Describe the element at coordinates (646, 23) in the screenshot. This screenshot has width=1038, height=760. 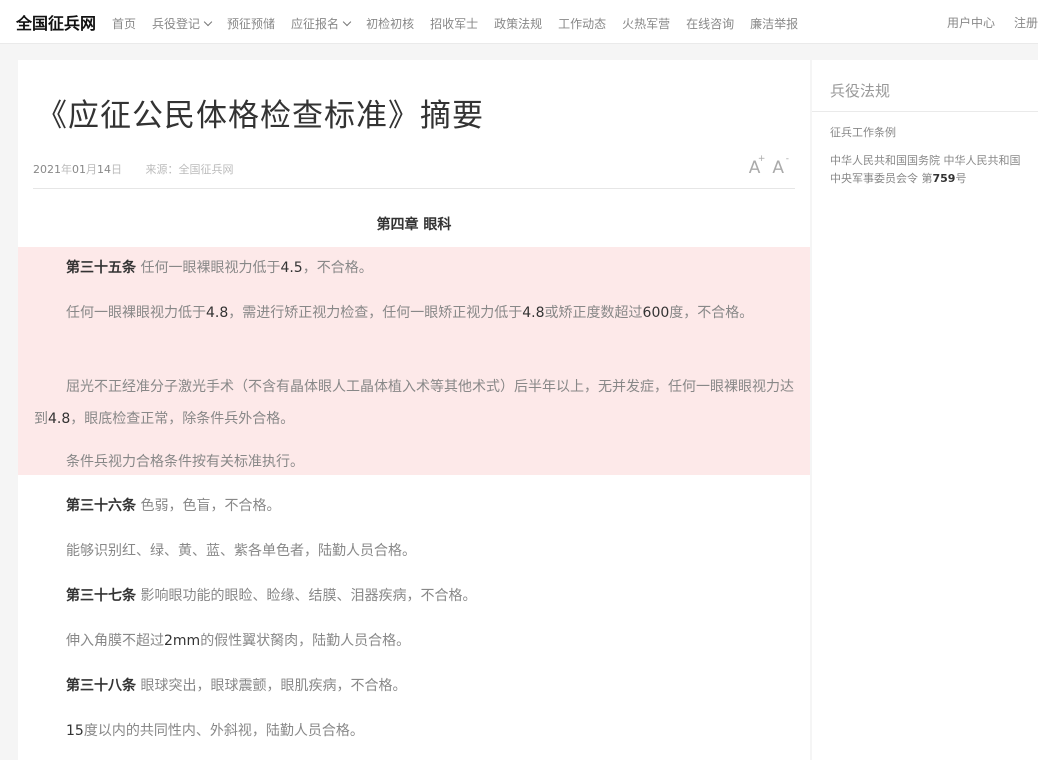
I see `nav-item-camp: 火热军营` at that location.